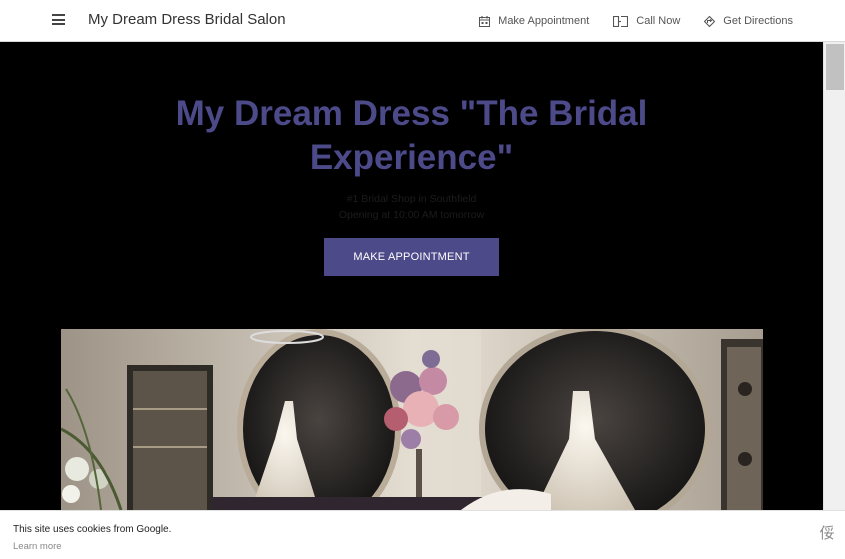 The width and height of the screenshot is (845, 559). What do you see at coordinates (411, 215) in the screenshot?
I see `opening-hours: Opening at 10:00 AM tomorrow` at bounding box center [411, 215].